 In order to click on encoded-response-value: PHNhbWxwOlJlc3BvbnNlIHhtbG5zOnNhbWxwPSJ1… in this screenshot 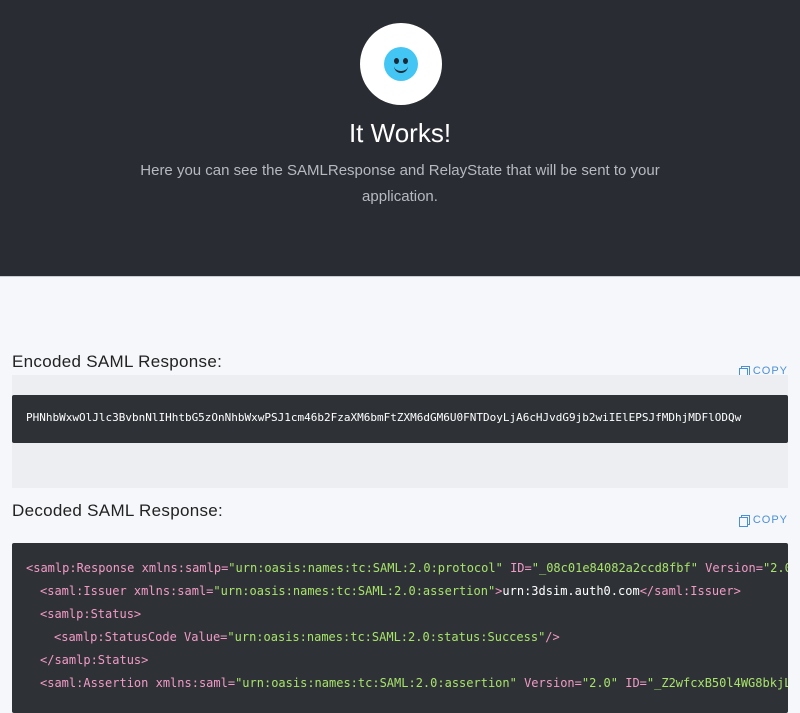, I will do `click(384, 417)`.